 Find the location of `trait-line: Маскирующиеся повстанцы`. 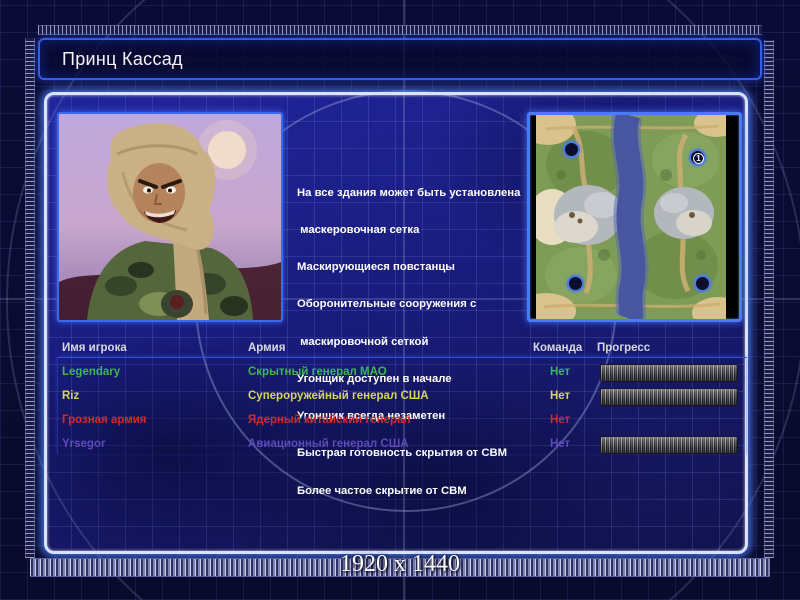

trait-line: Маскирующиеся повстанцы is located at coordinates (376, 267).